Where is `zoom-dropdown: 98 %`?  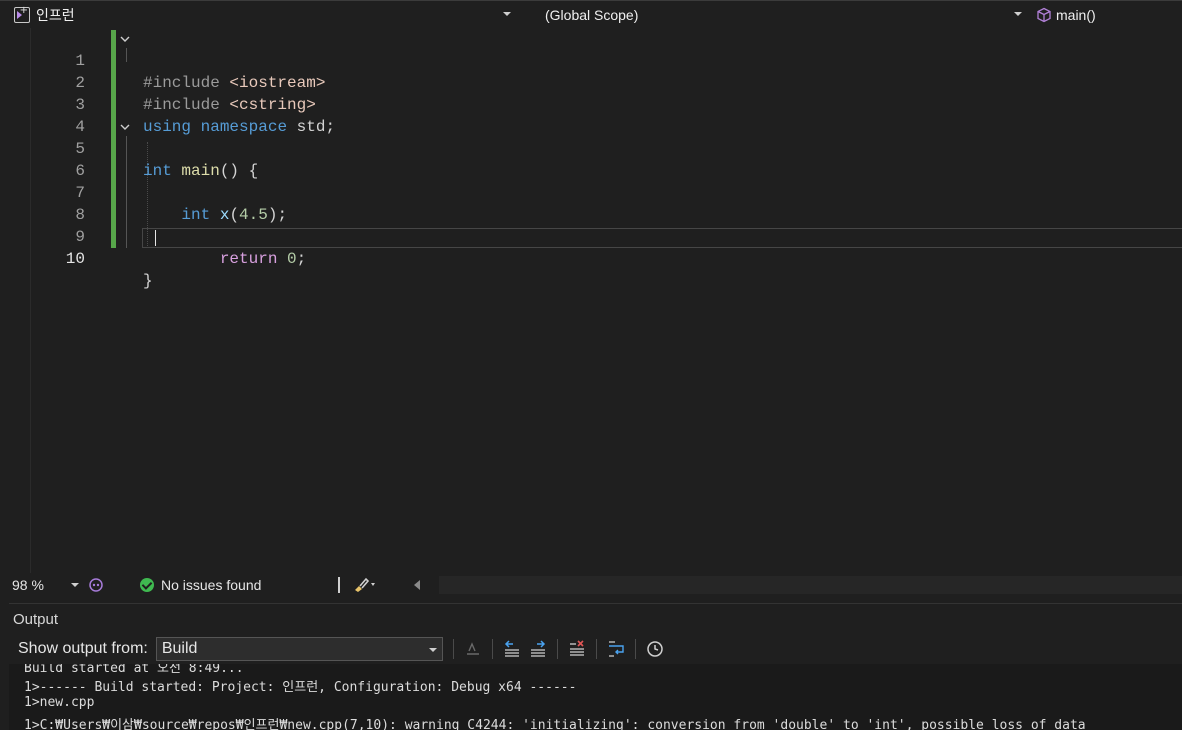
zoom-dropdown: 98 % is located at coordinates (45, 585).